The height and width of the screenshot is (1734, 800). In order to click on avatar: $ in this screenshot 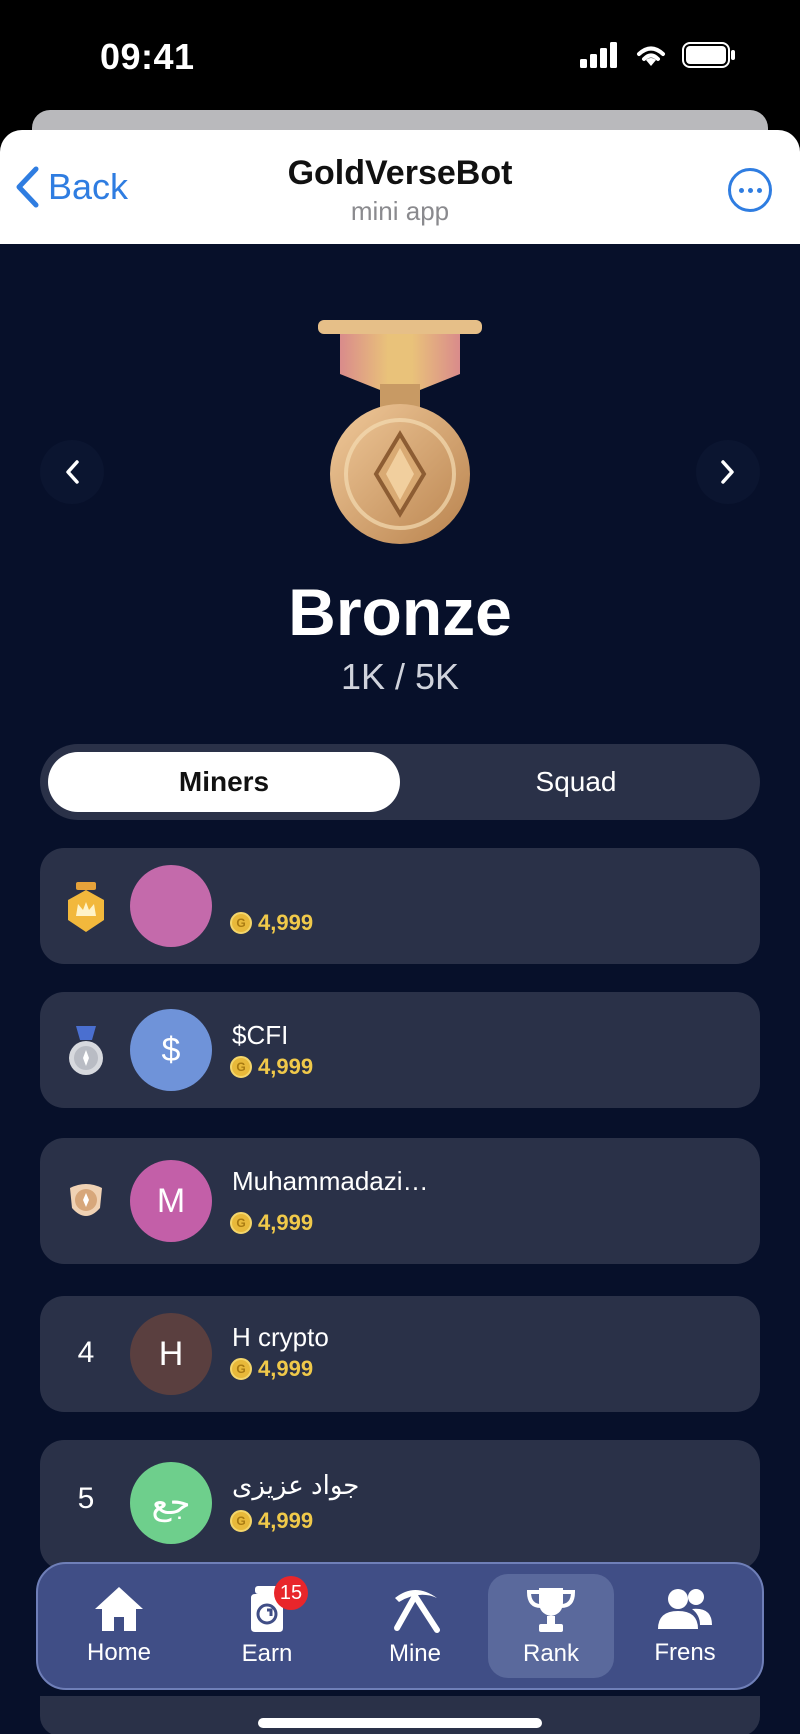, I will do `click(171, 1050)`.